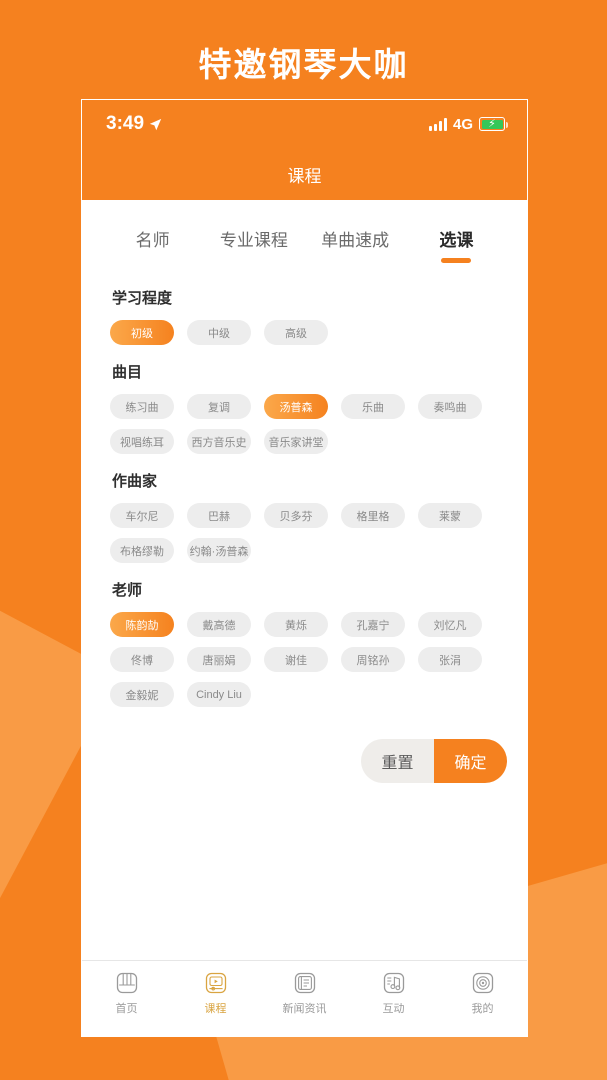 The image size is (607, 1080). I want to click on chip-teacher-5: 刘忆凡, so click(450, 624).